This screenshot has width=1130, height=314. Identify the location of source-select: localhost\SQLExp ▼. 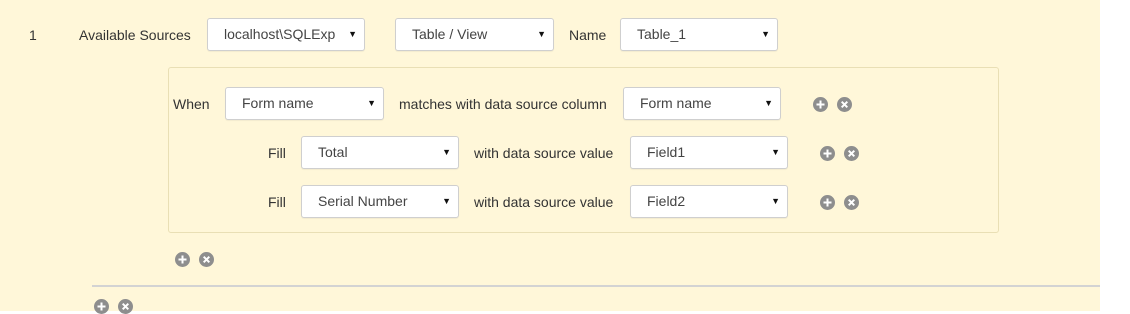
(286, 34).